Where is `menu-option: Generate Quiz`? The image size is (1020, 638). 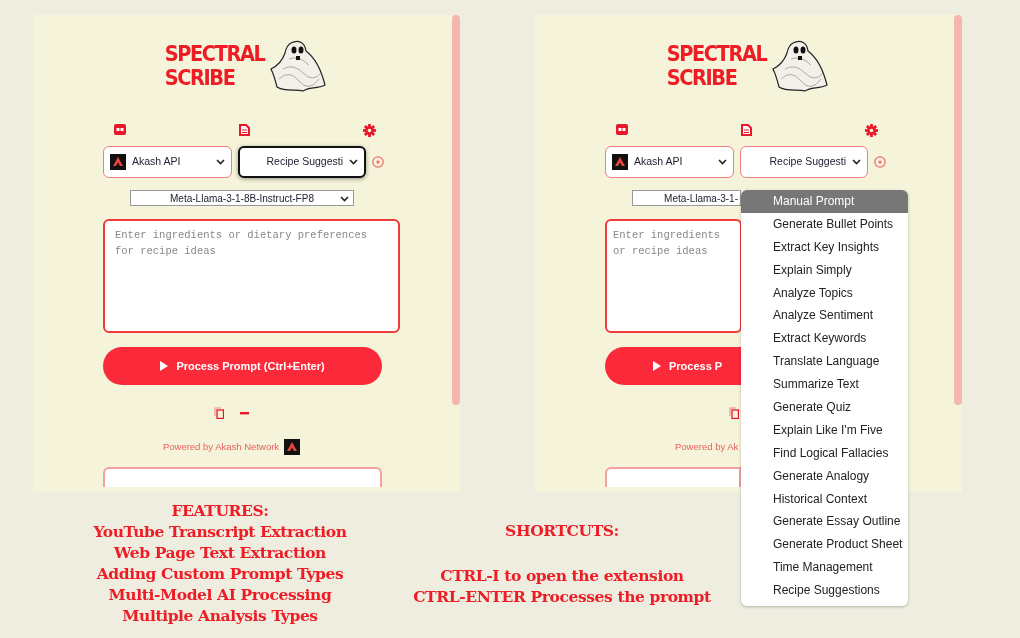
menu-option: Generate Quiz is located at coordinates (824, 407).